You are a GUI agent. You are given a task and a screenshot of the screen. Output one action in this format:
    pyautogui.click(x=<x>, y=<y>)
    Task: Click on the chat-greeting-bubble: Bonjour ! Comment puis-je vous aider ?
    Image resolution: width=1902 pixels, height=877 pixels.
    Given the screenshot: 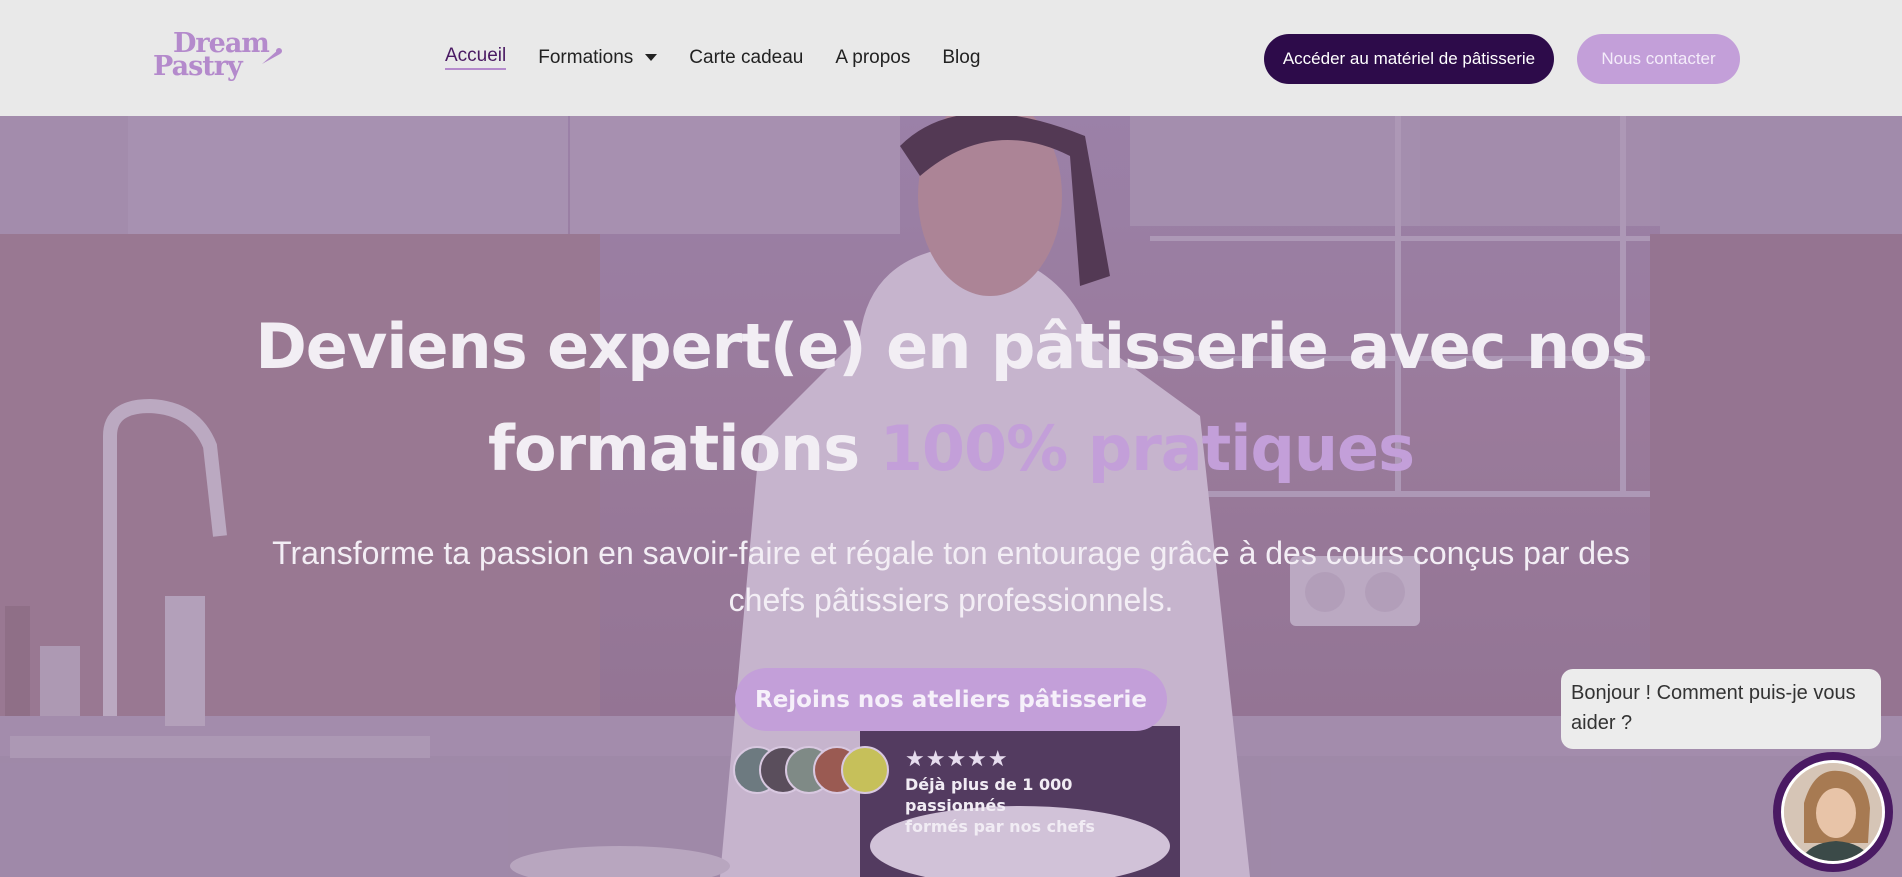 What is the action you would take?
    pyautogui.click(x=1721, y=709)
    